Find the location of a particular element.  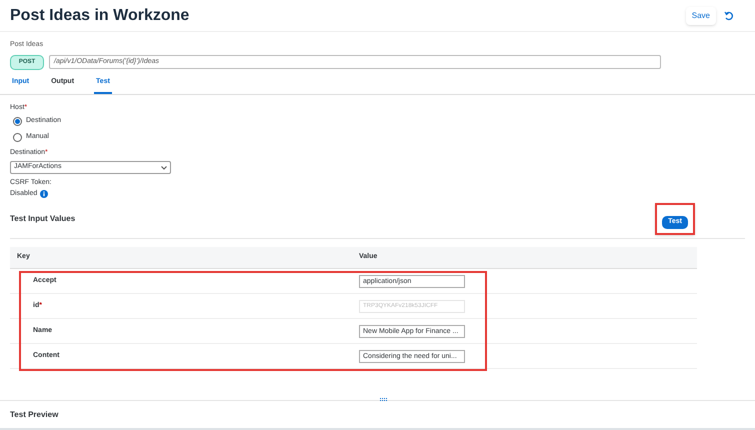

undo-icon is located at coordinates (729, 15).